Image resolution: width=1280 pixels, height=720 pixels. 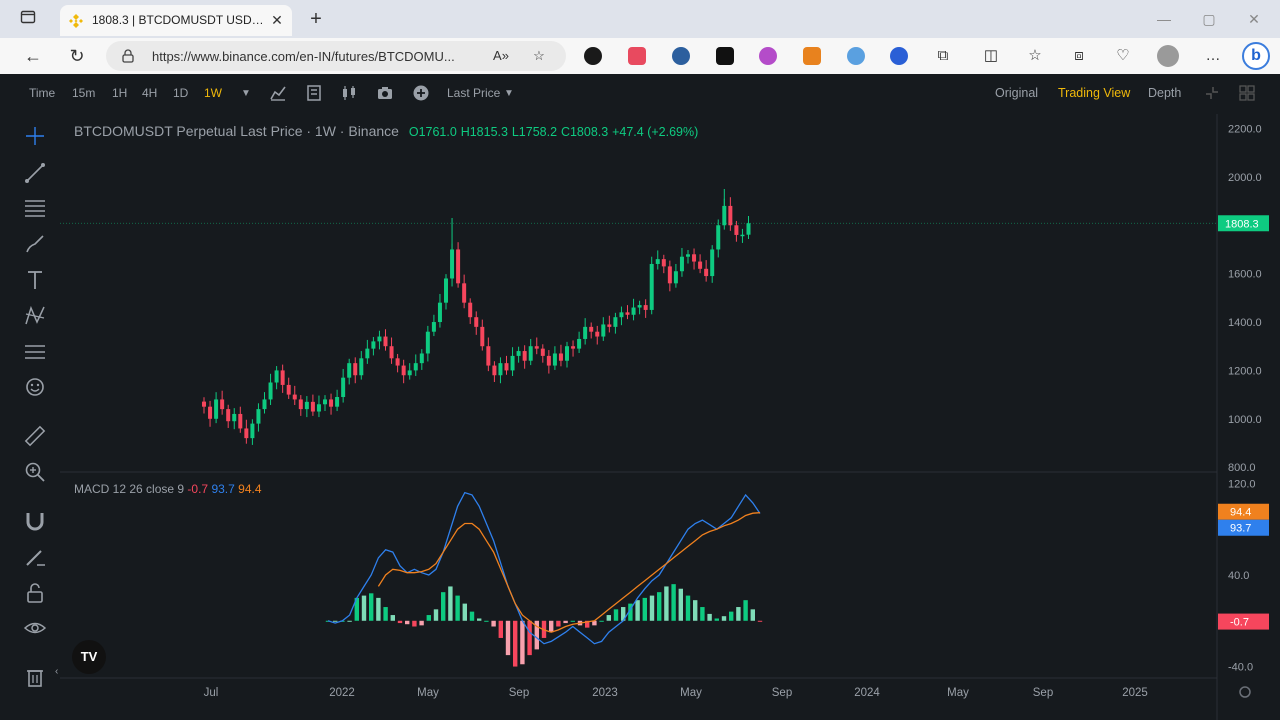 I want to click on dark-ext-icon, so click(x=725, y=56).